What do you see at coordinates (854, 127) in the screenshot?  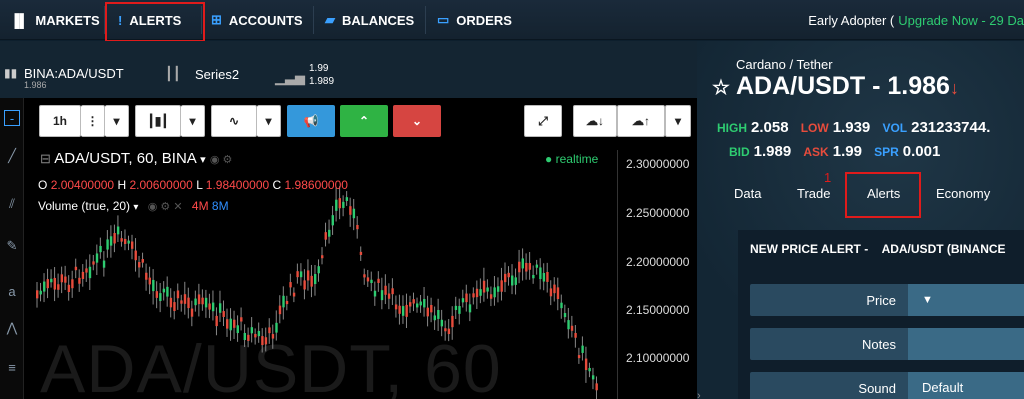 I see `stats-row-1: HIGH 2.058 LOW 1.939 VOL 231233744.` at bounding box center [854, 127].